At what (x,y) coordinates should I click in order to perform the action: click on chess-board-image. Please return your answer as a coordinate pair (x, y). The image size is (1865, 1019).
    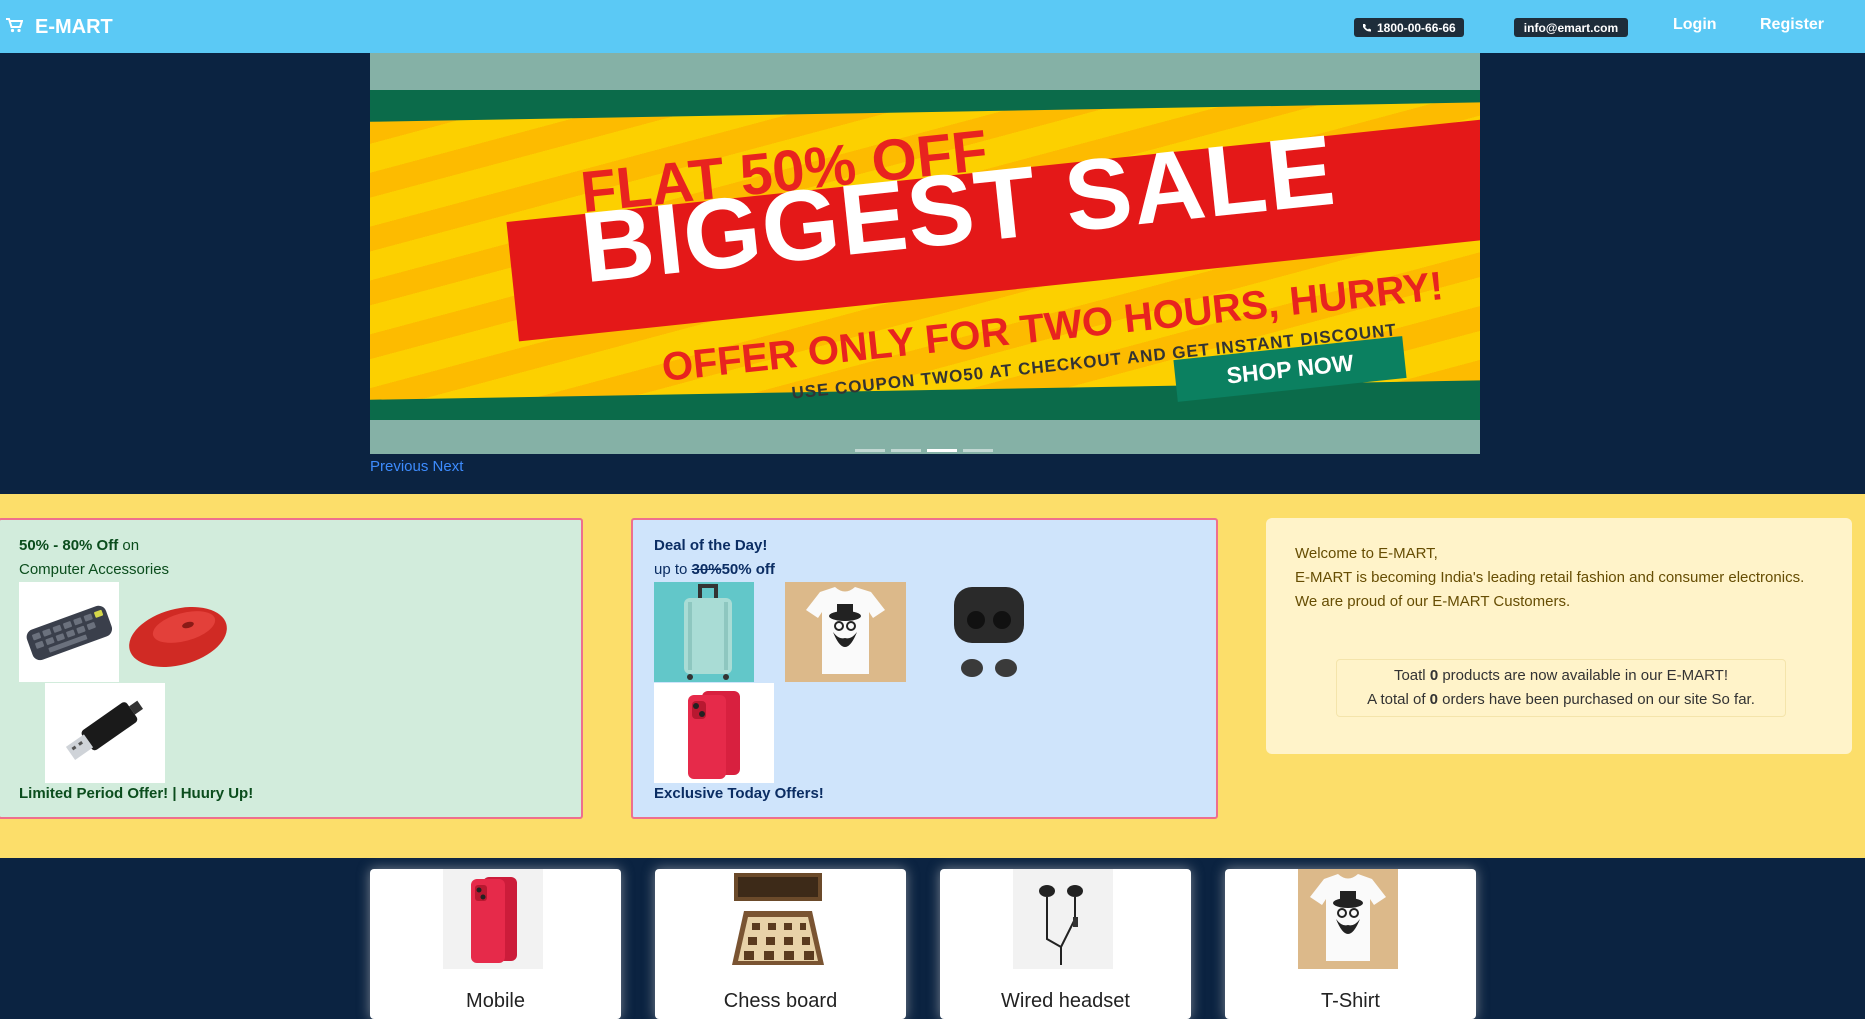
    Looking at the image, I should click on (778, 919).